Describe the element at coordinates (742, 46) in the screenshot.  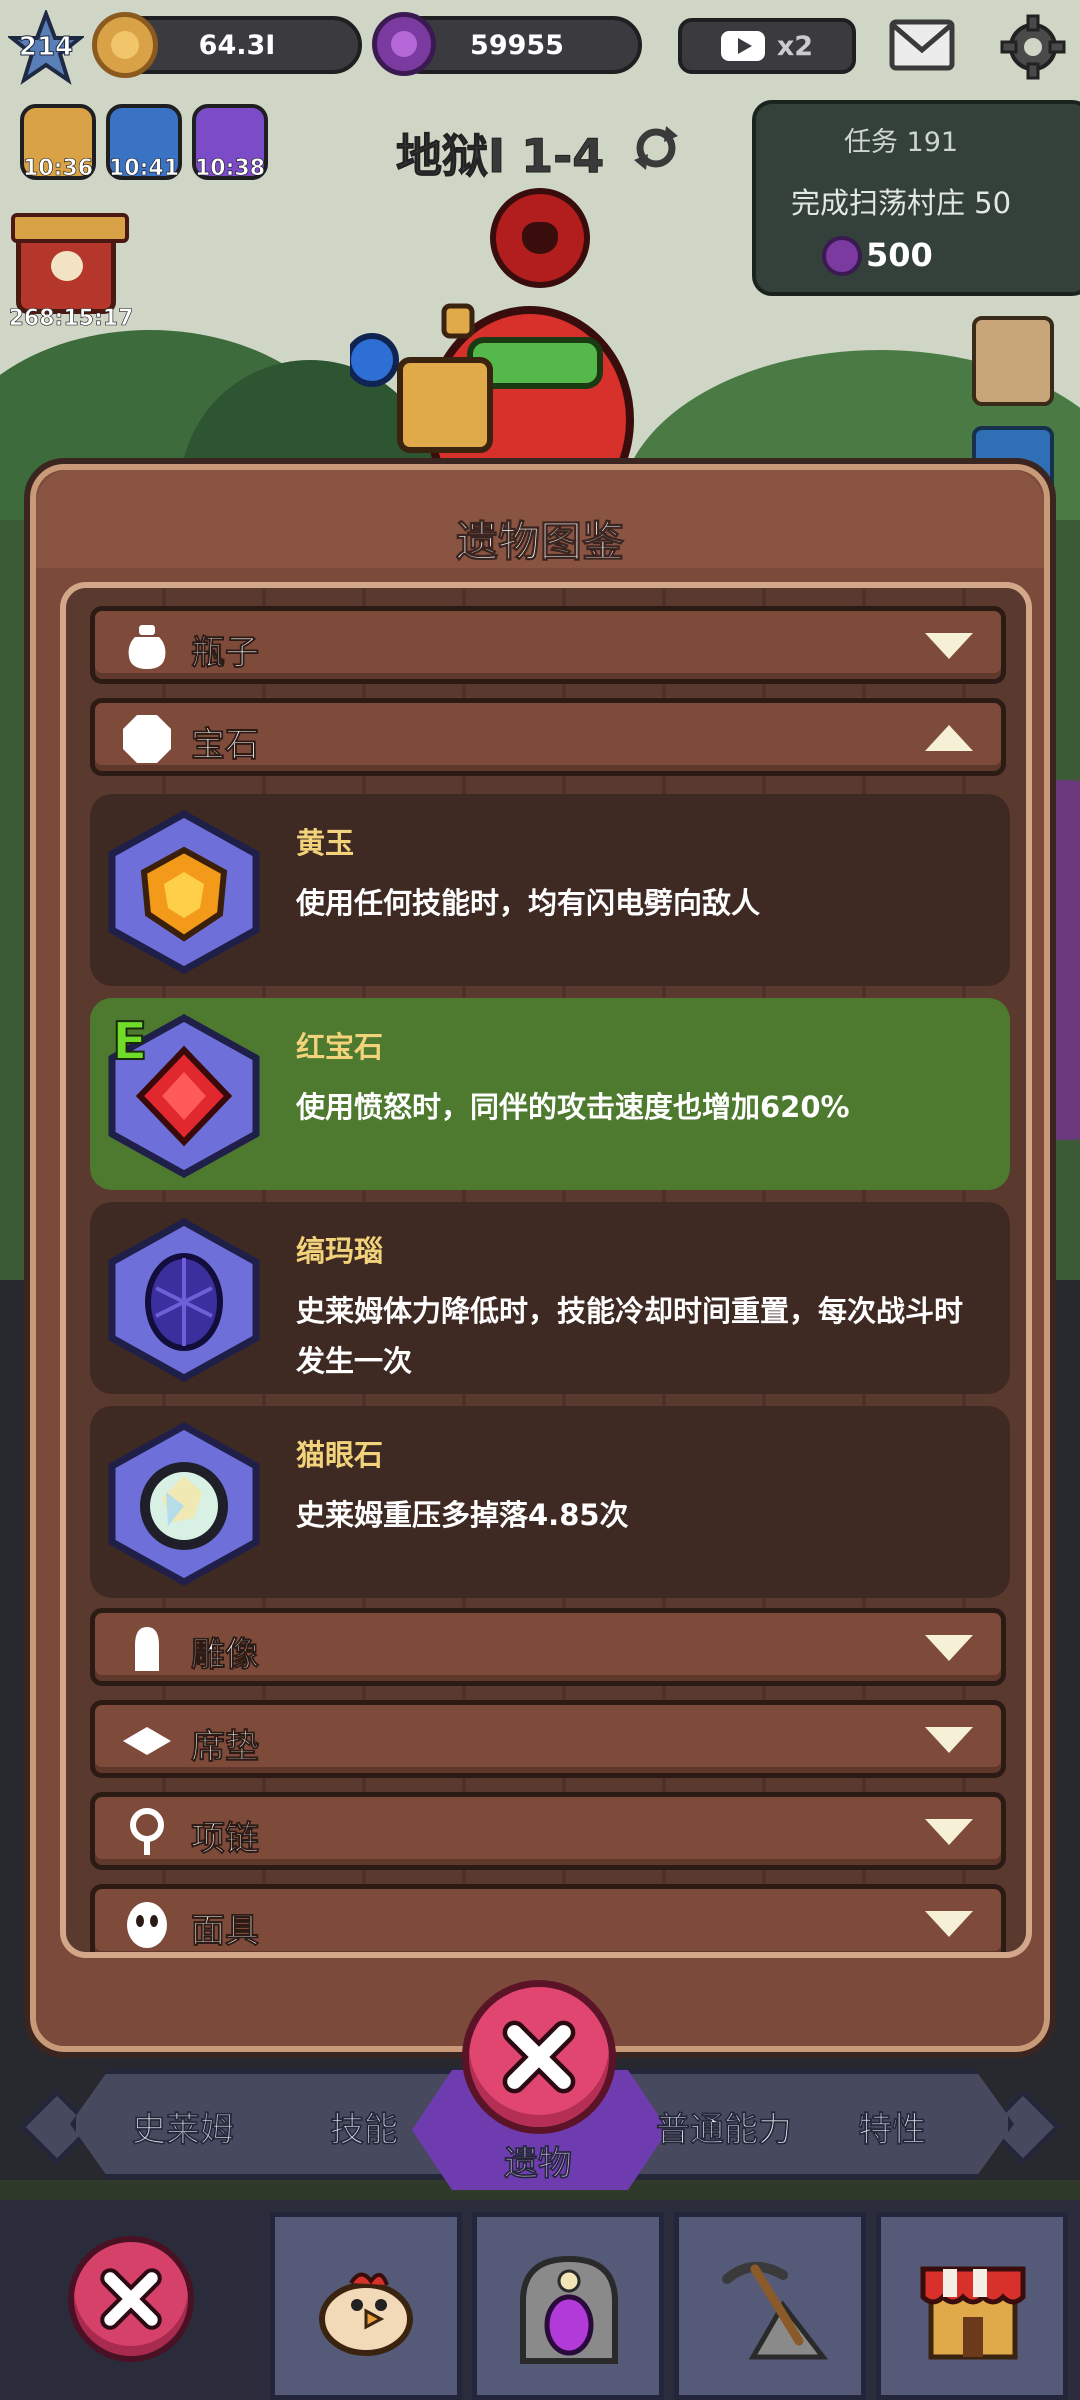
I see `video-play-icon` at that location.